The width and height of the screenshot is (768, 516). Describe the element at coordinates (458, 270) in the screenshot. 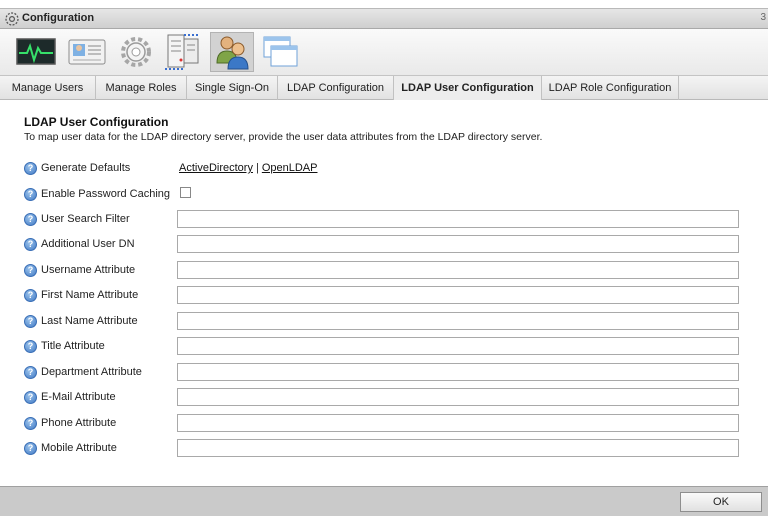

I see `username-attribute-input` at that location.